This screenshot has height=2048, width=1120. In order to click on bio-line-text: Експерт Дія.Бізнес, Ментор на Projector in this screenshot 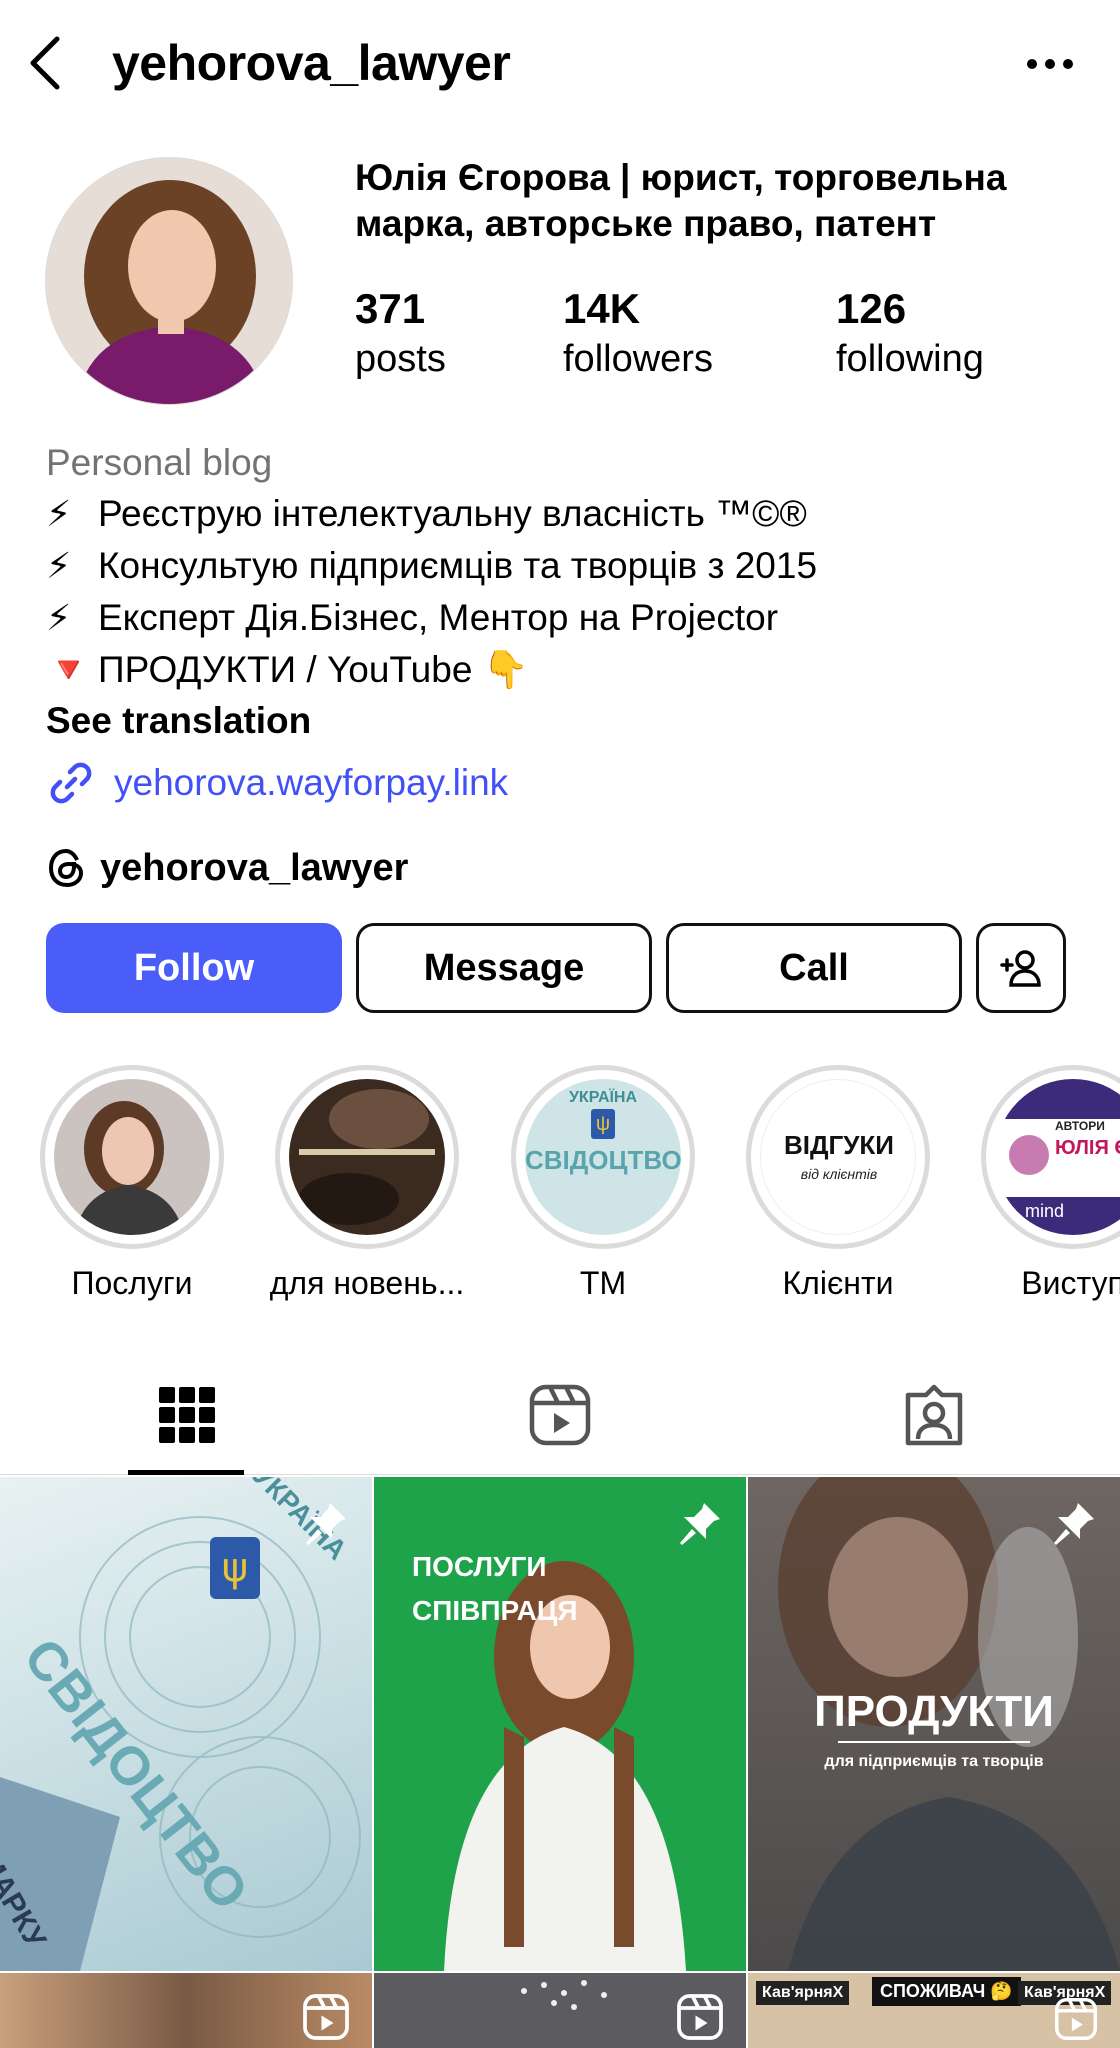, I will do `click(438, 617)`.